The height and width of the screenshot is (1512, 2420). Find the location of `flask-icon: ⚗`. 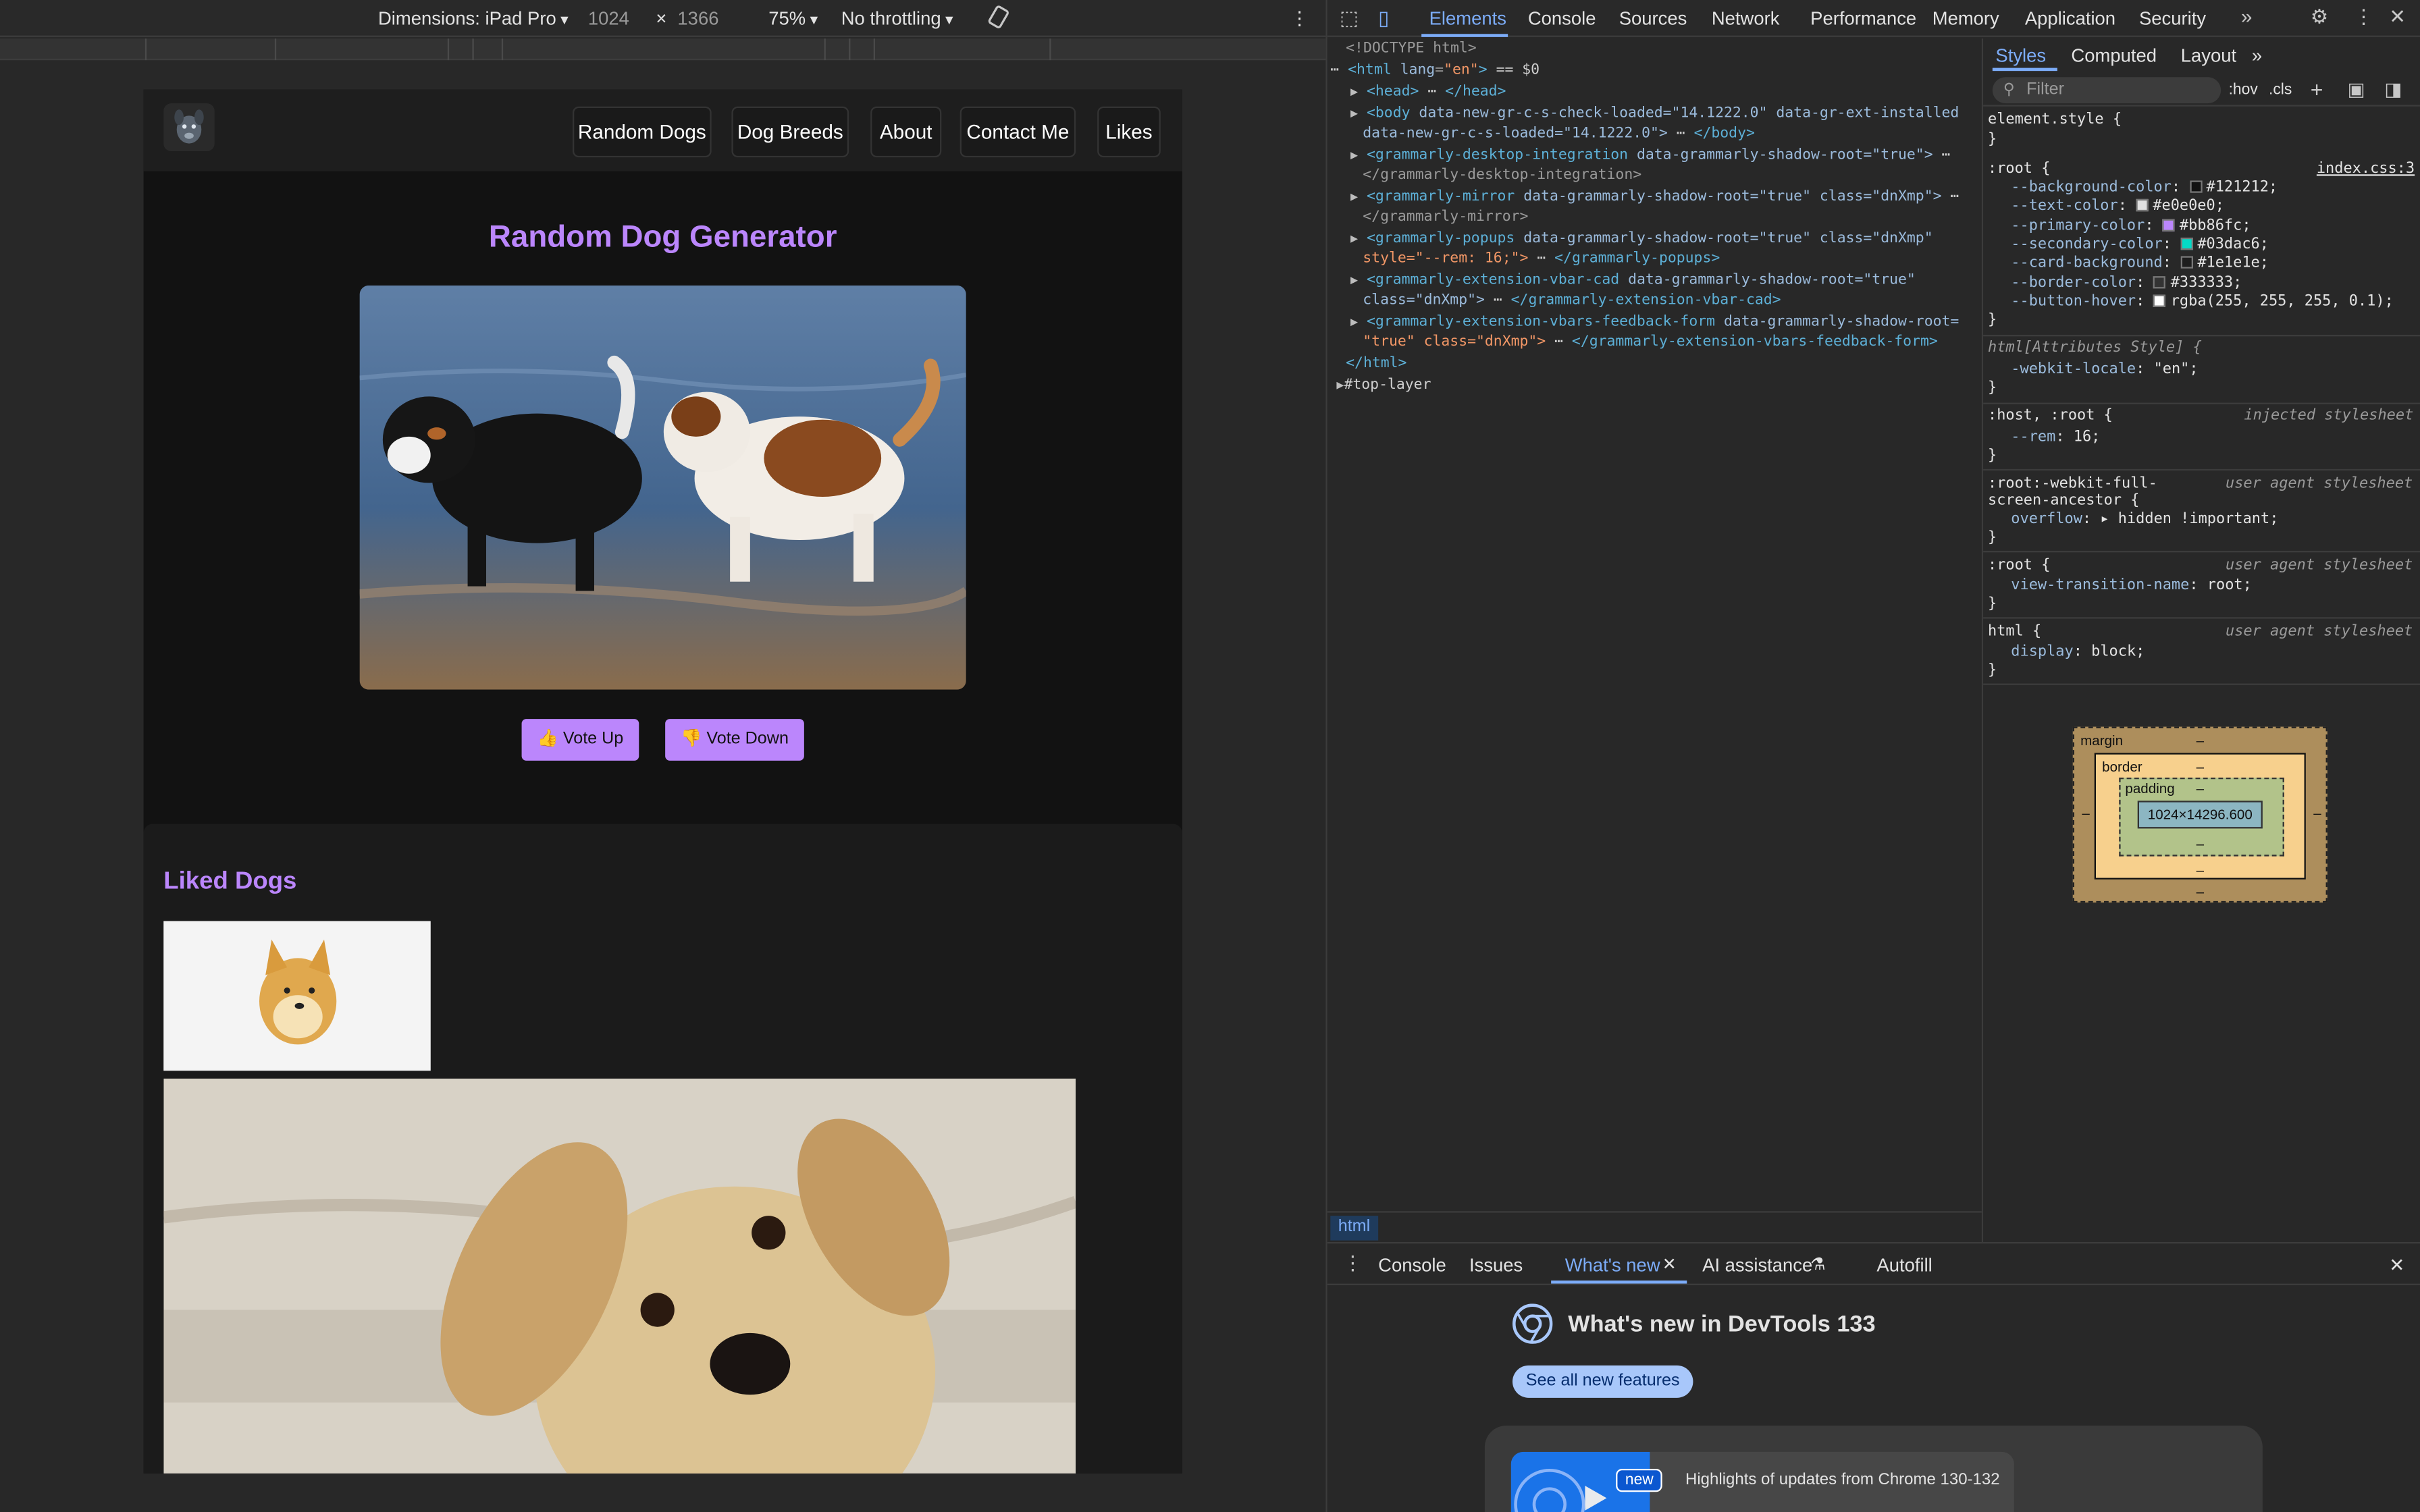

flask-icon: ⚗ is located at coordinates (1818, 1265).